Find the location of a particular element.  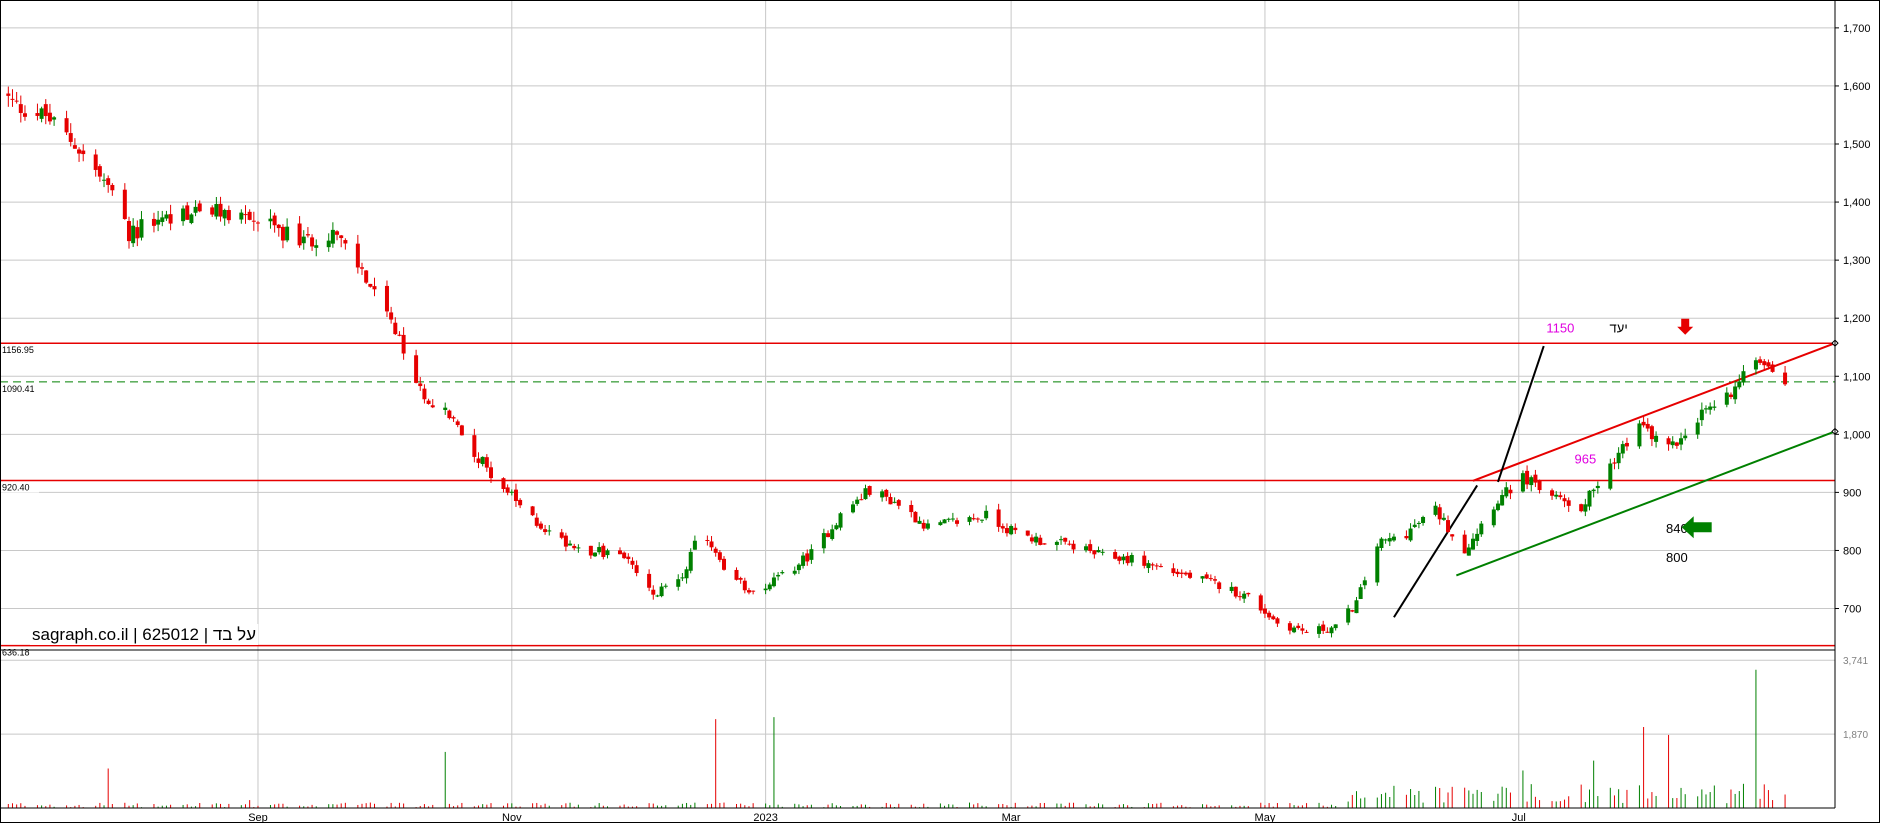

time-tick-label: 2023 is located at coordinates (765, 817).